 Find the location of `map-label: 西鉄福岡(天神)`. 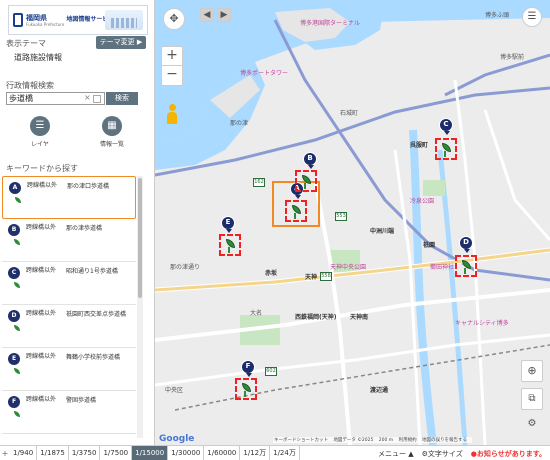

map-label: 西鉄福岡(天神) is located at coordinates (316, 317).